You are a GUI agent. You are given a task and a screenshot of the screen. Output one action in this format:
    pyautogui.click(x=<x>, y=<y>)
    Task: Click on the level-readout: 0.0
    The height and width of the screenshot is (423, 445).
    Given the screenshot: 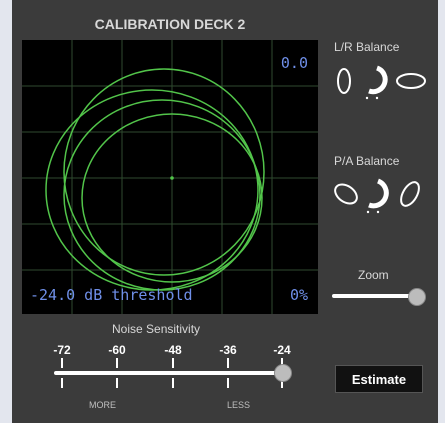 What is the action you would take?
    pyautogui.click(x=294, y=63)
    